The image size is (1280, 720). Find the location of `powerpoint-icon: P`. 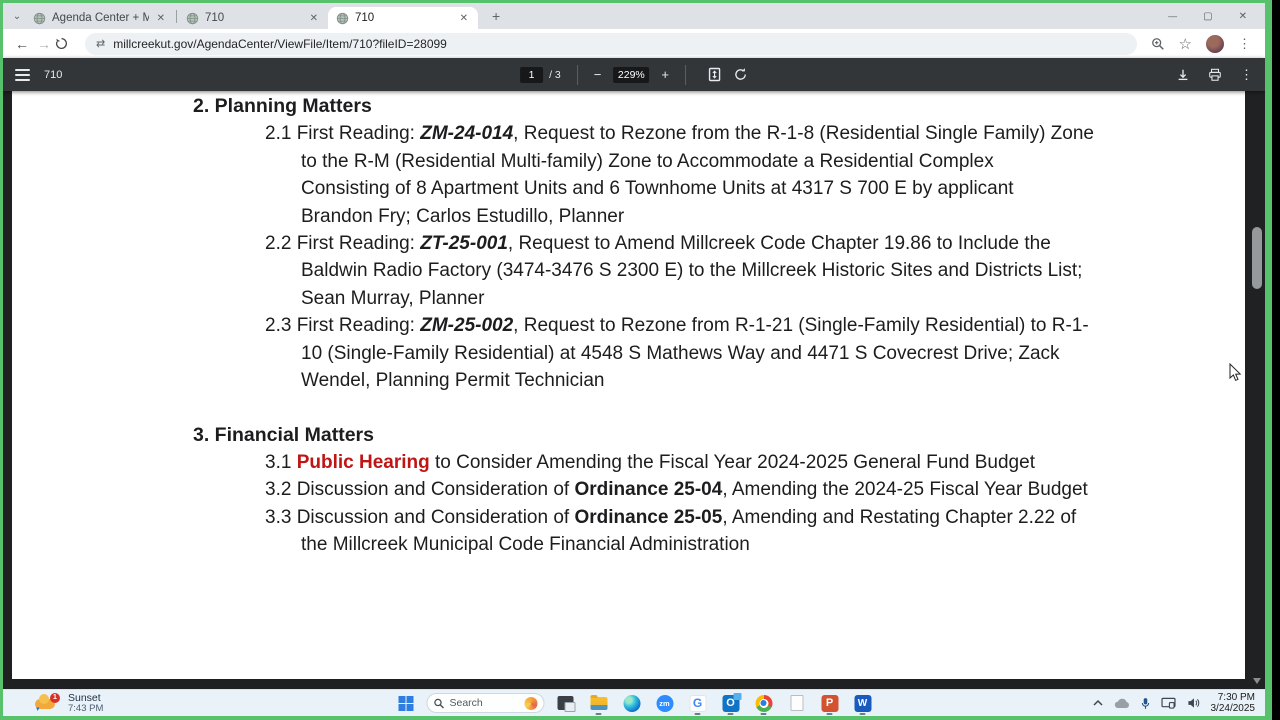

powerpoint-icon: P is located at coordinates (829, 703).